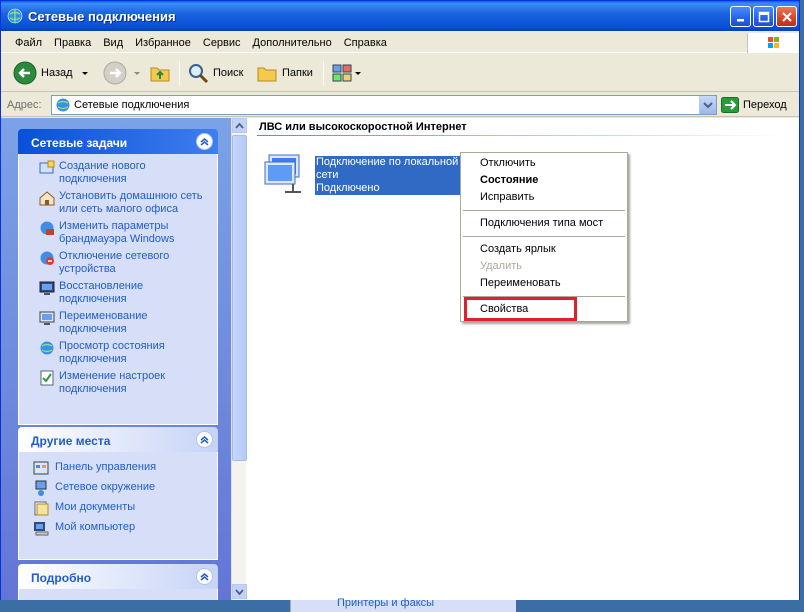  Describe the element at coordinates (348, 188) in the screenshot. I see `connection-status: Подключено` at that location.